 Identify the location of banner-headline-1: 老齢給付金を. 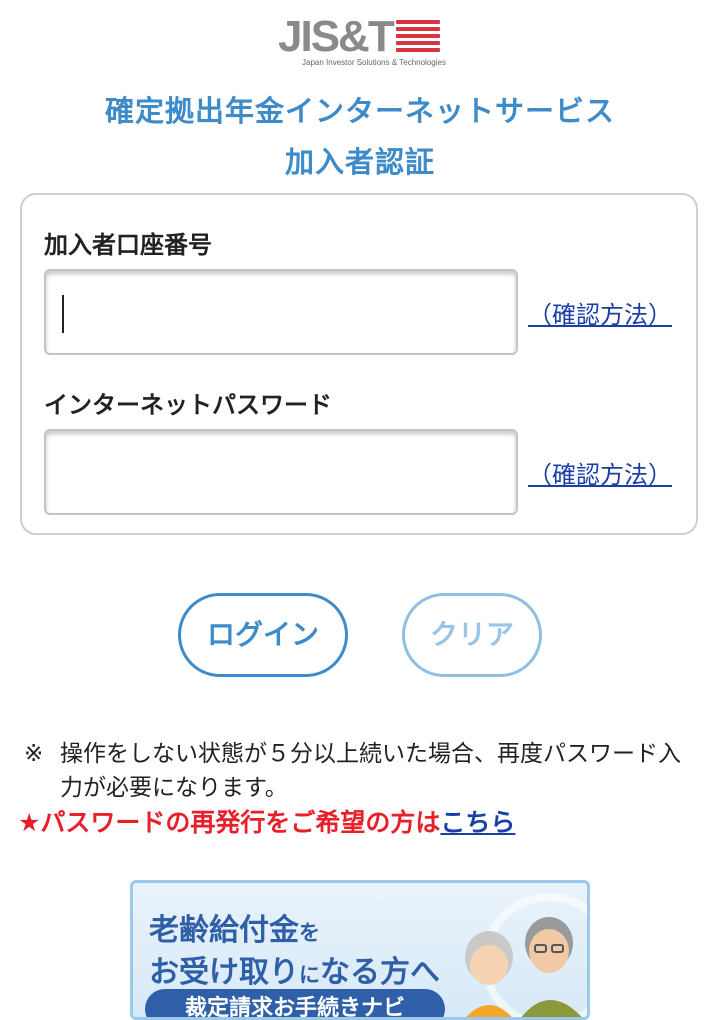
(234, 927).